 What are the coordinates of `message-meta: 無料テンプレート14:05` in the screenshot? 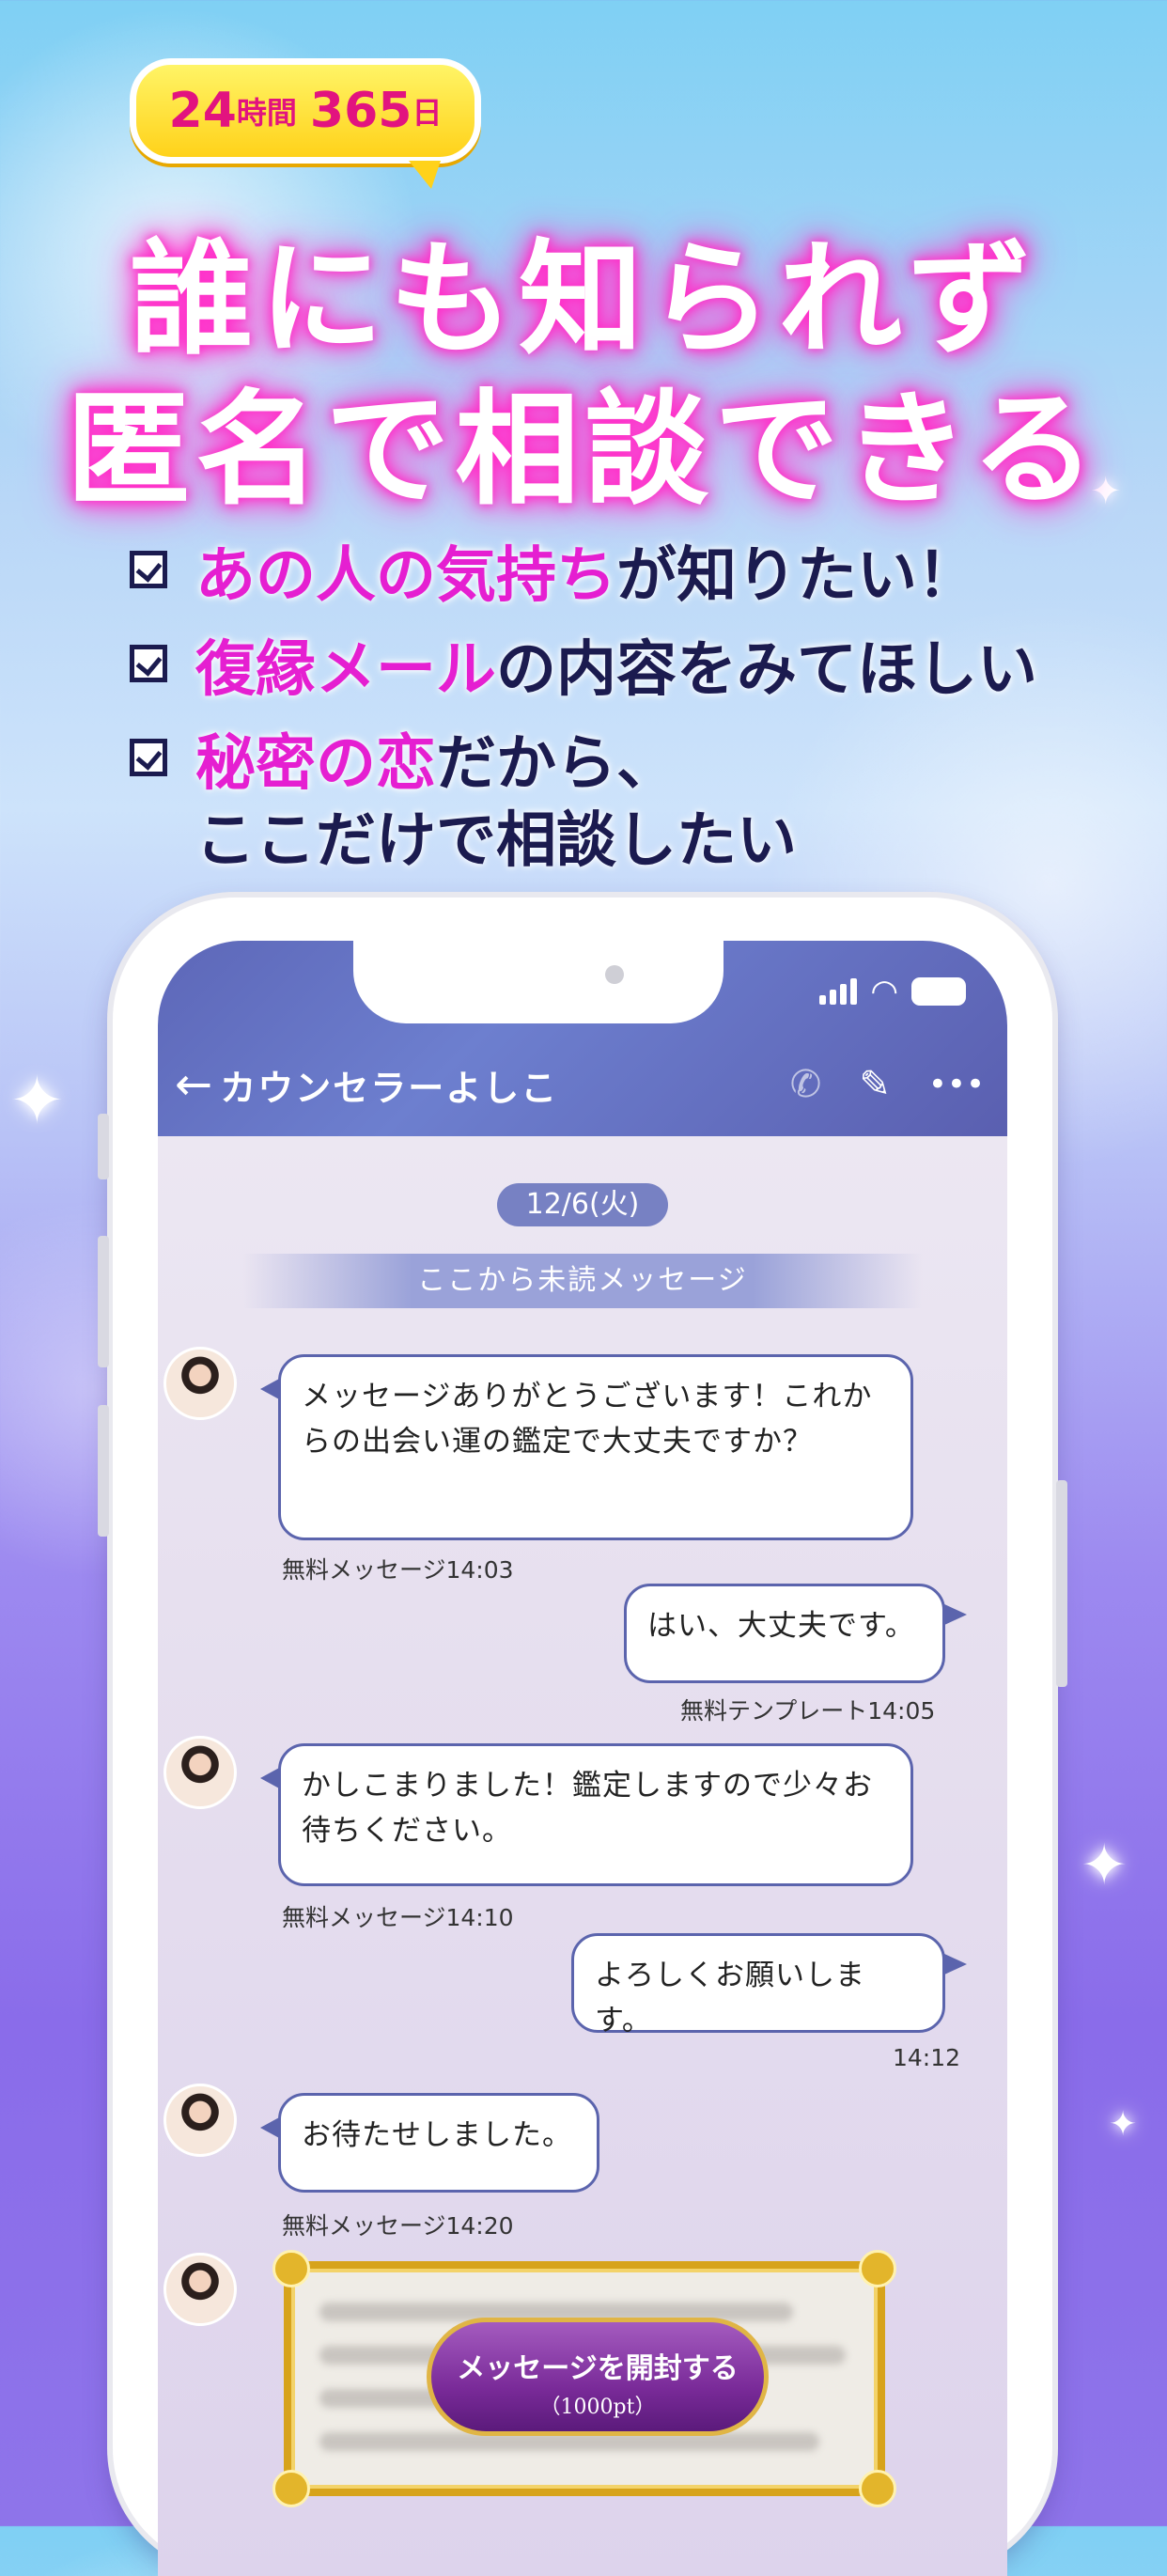 It's located at (808, 1711).